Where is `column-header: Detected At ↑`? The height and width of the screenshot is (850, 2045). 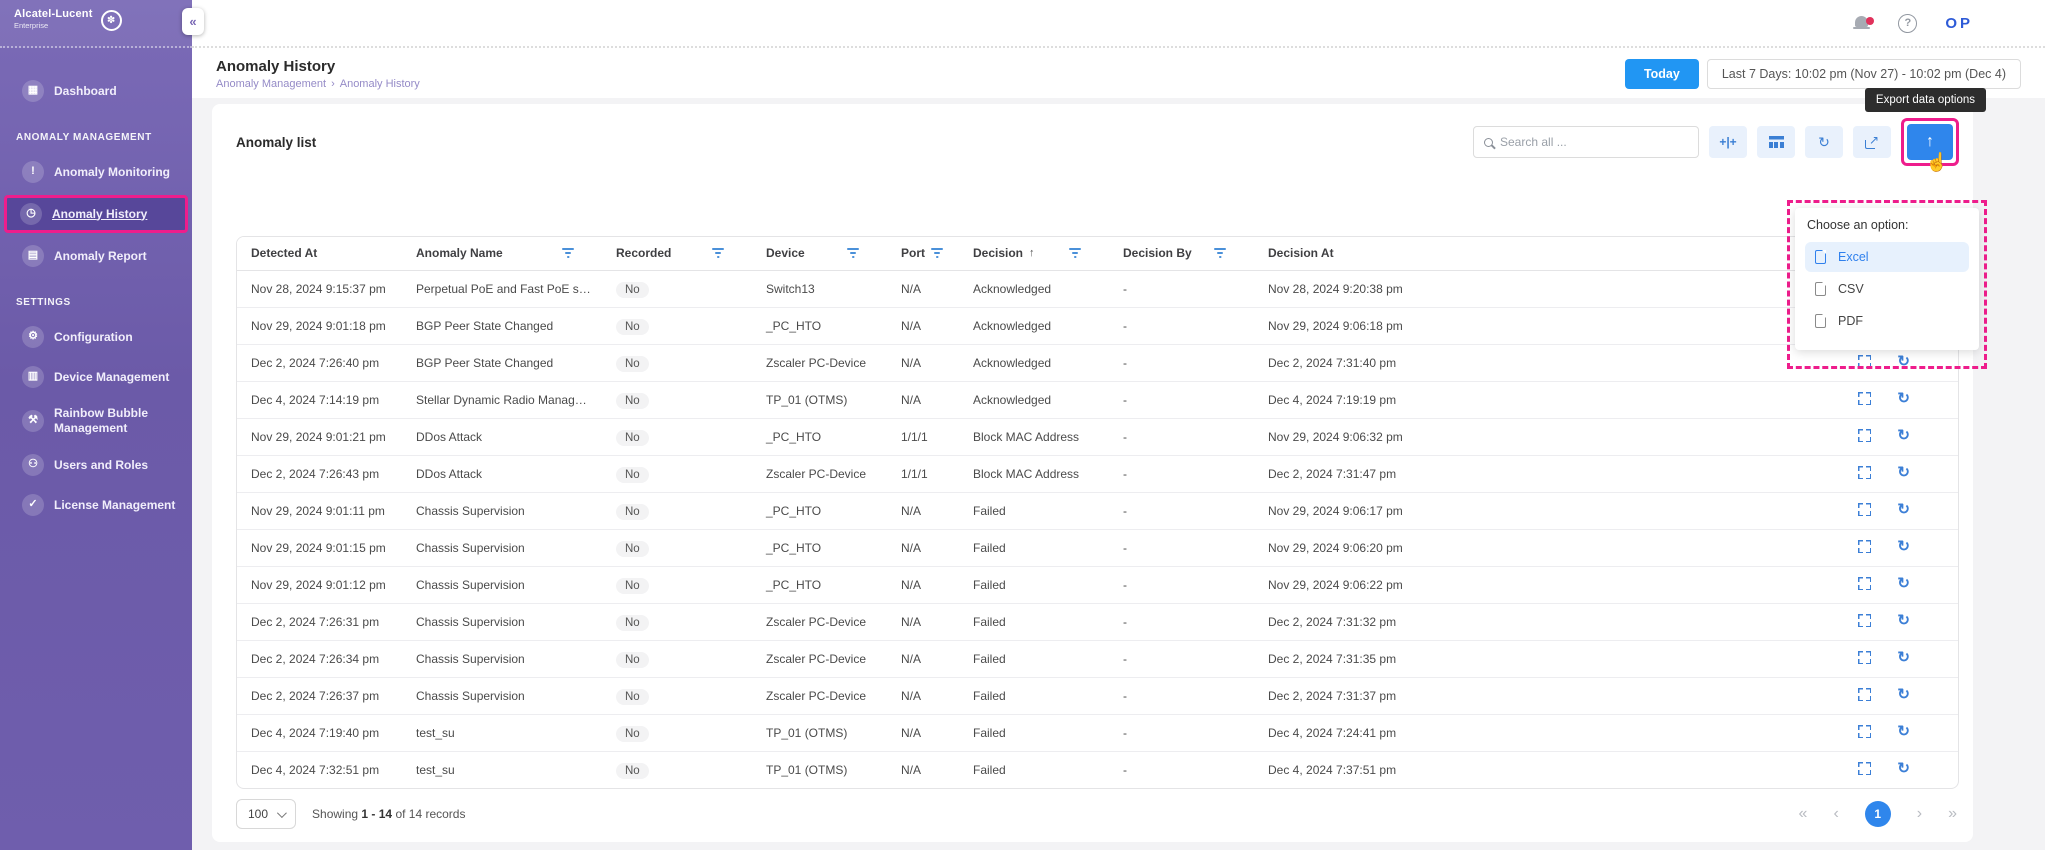 column-header: Detected At ↑ is located at coordinates (319, 254).